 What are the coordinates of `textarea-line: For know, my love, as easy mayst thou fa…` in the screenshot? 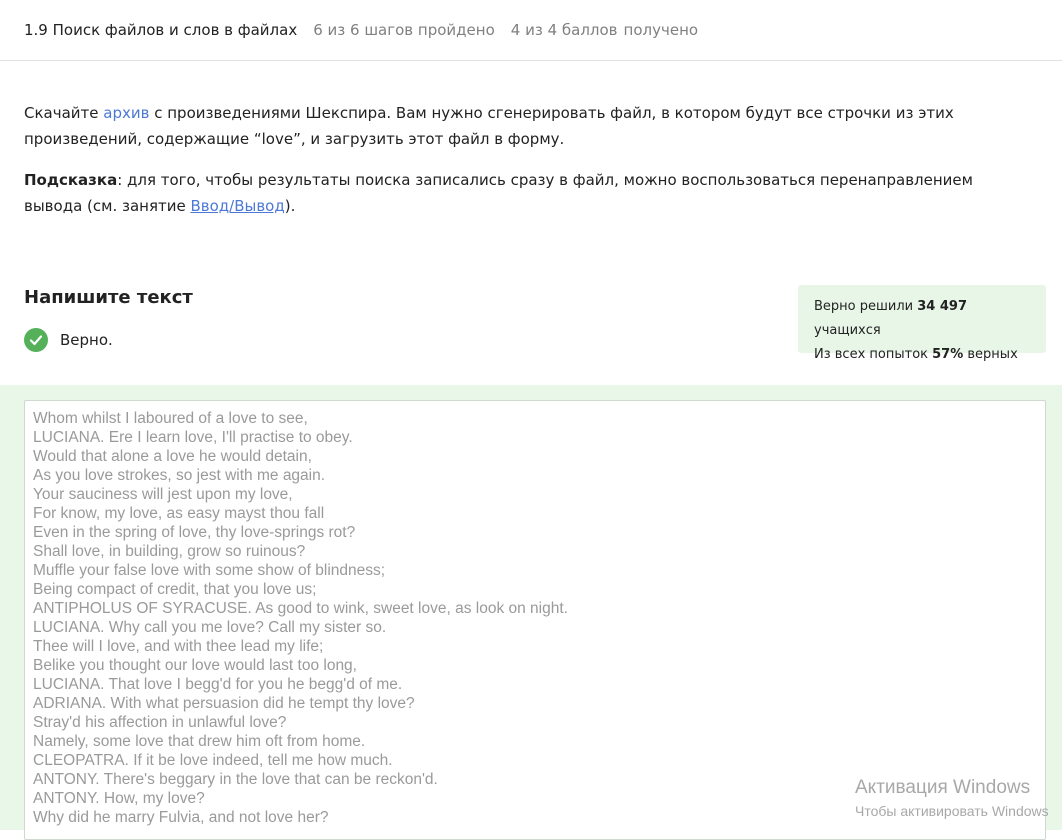 It's located at (179, 513).